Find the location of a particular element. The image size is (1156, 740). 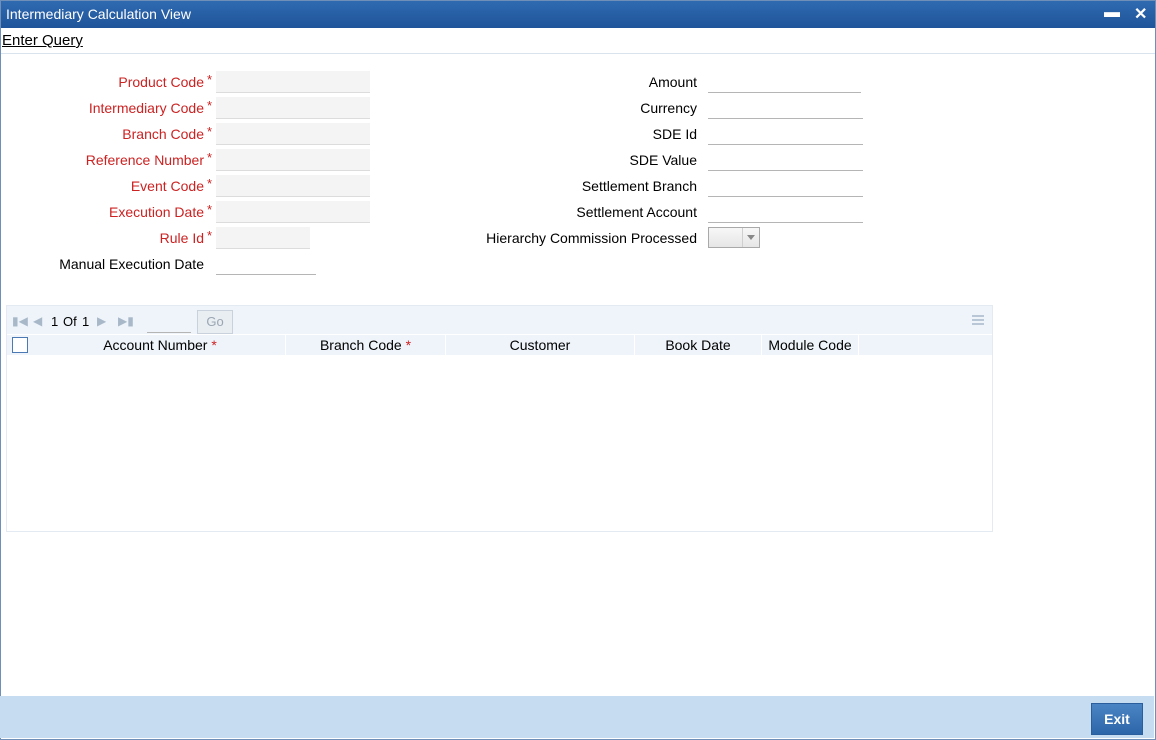

page-of-label: Of is located at coordinates (70, 321).